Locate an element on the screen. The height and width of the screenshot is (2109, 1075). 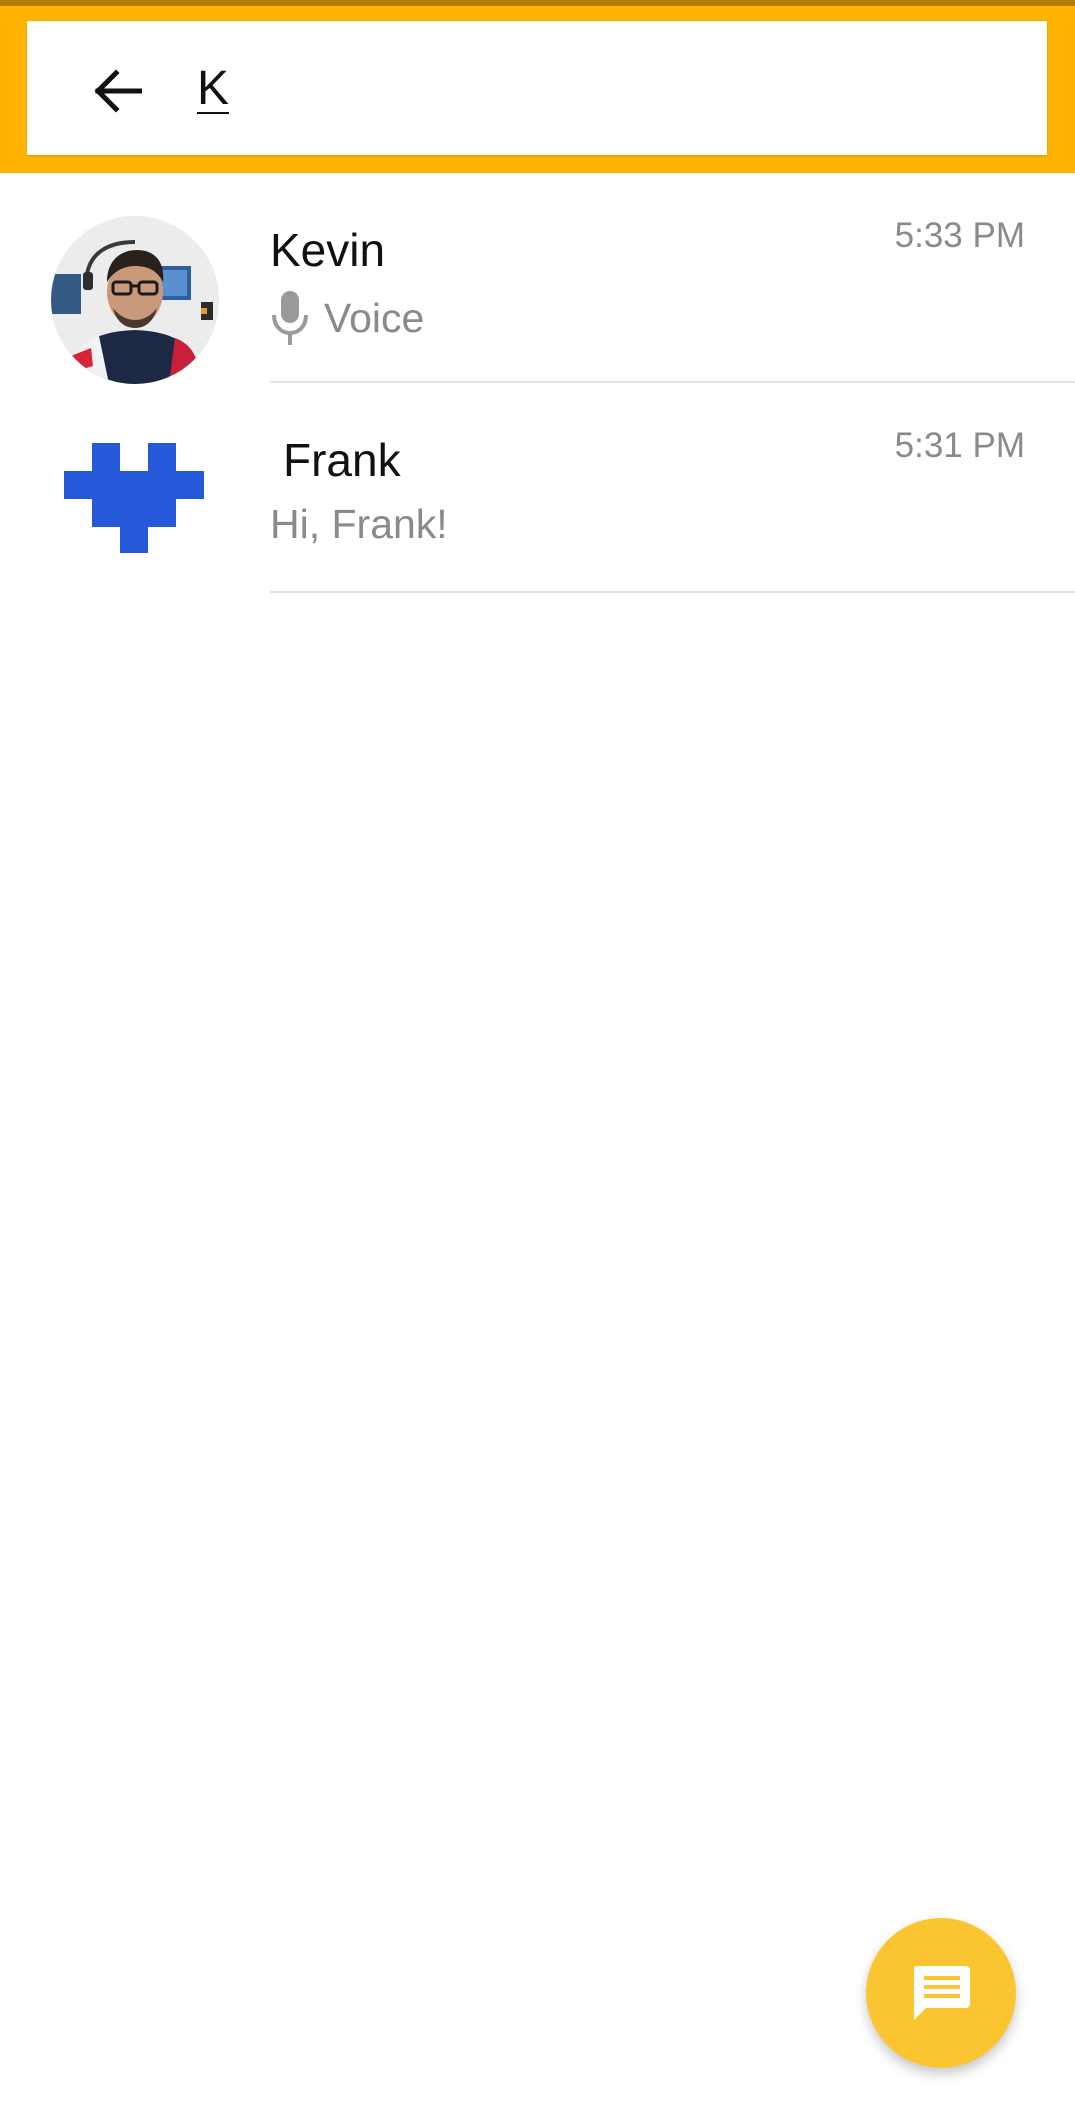
mic-icon is located at coordinates (290, 318).